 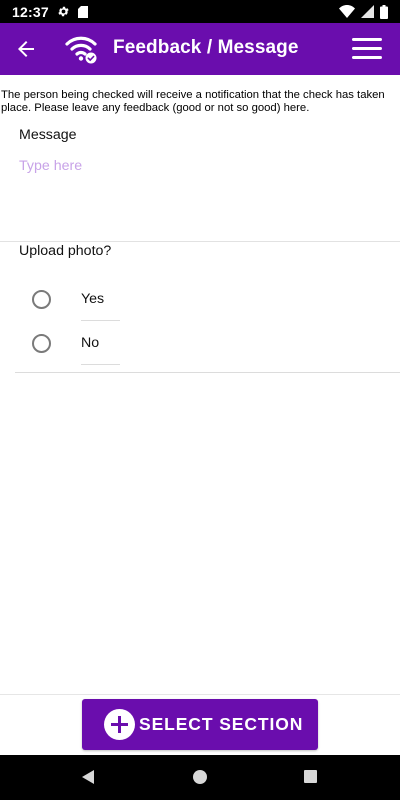 What do you see at coordinates (200, 694) in the screenshot?
I see `footer-divider` at bounding box center [200, 694].